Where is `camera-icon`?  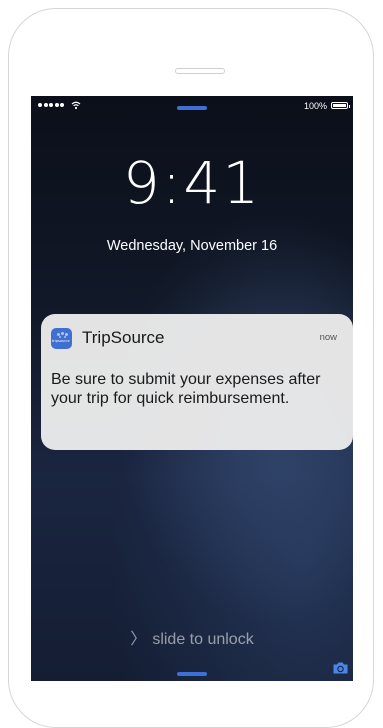 camera-icon is located at coordinates (340, 668).